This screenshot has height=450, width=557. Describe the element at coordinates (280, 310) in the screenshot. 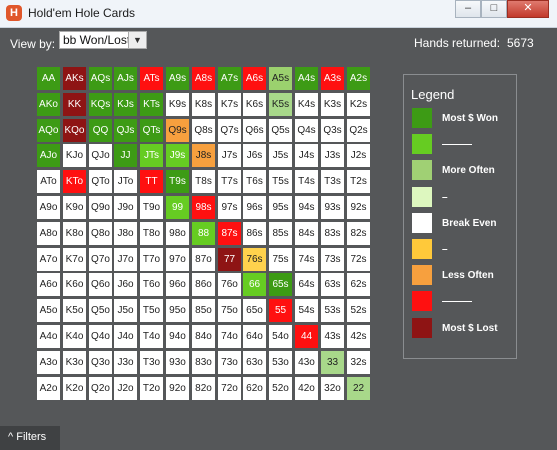

I see `hand-cell: 55` at that location.